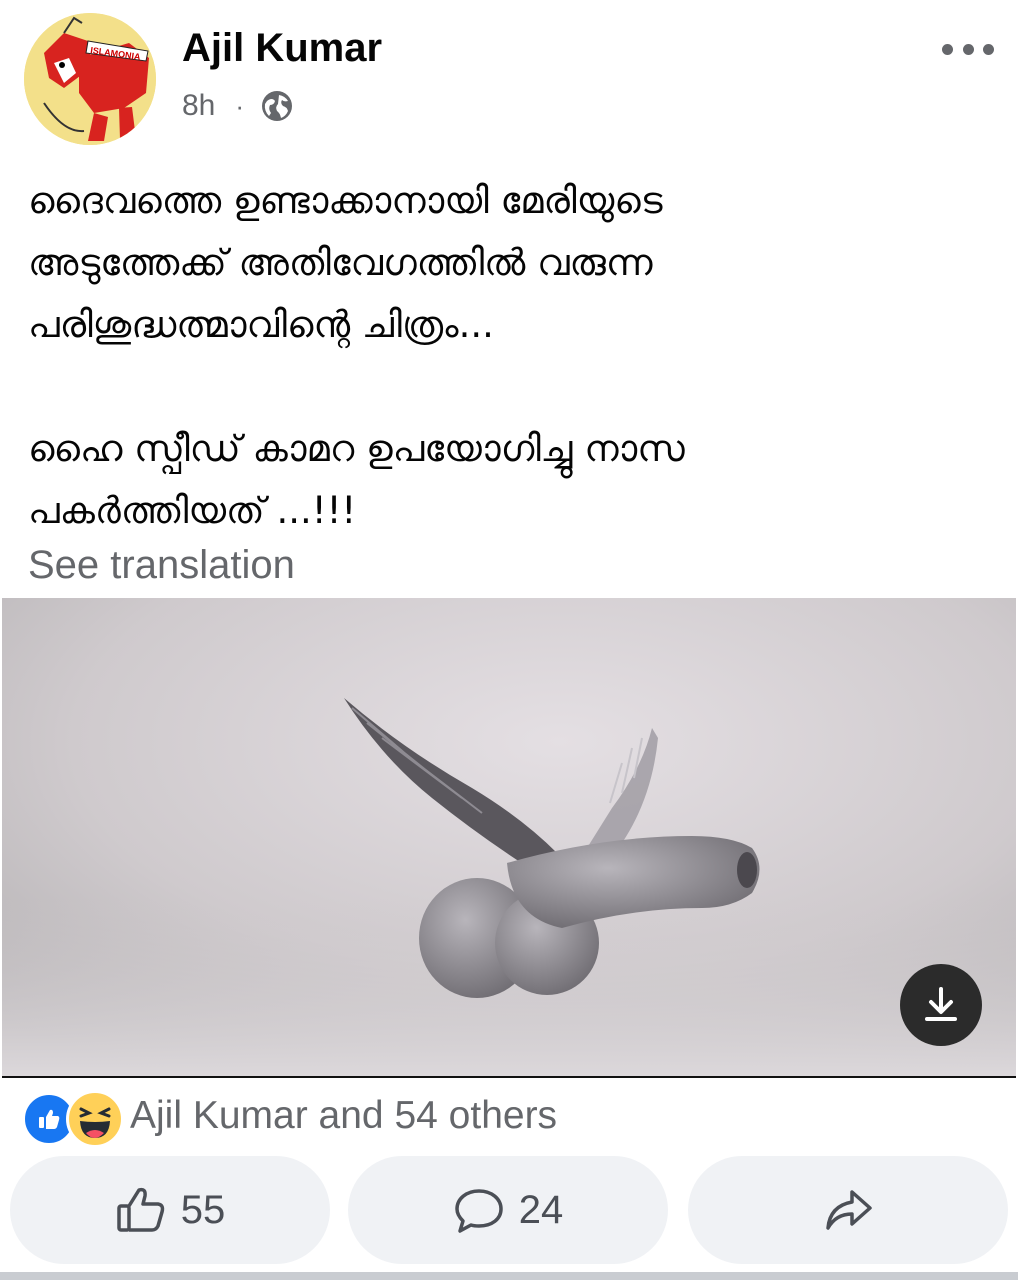  Describe the element at coordinates (343, 1116) in the screenshot. I see `reactions-text: Ajil Kumar and 54 others` at that location.